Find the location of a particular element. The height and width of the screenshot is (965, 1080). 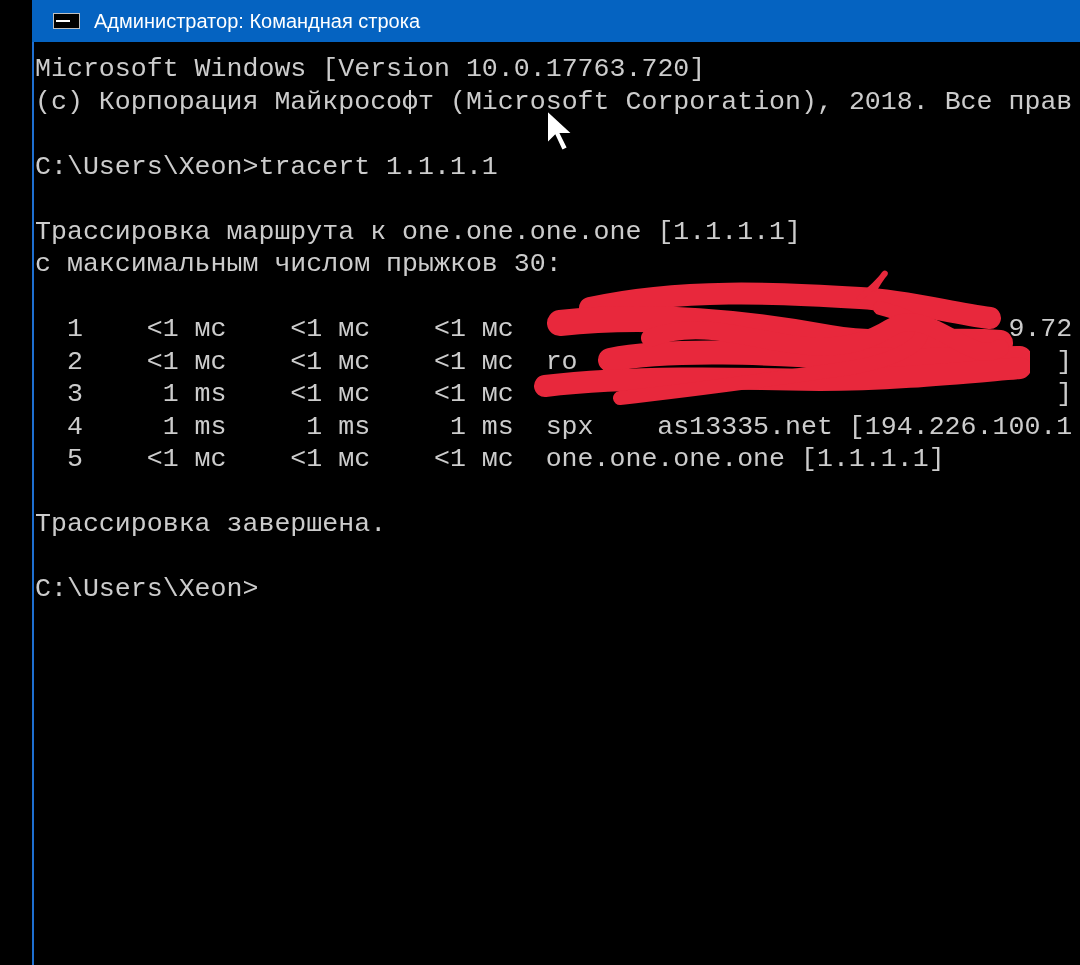

hop-host: ro is located at coordinates (561, 361).